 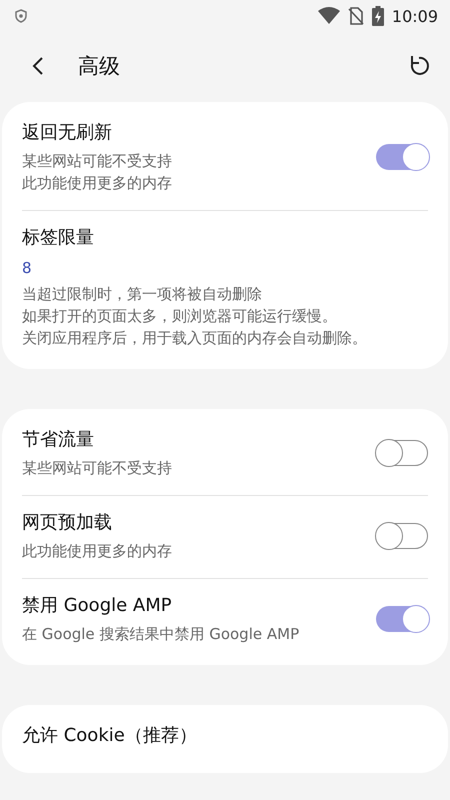 I want to click on setting-title: 标签限量, so click(x=225, y=237).